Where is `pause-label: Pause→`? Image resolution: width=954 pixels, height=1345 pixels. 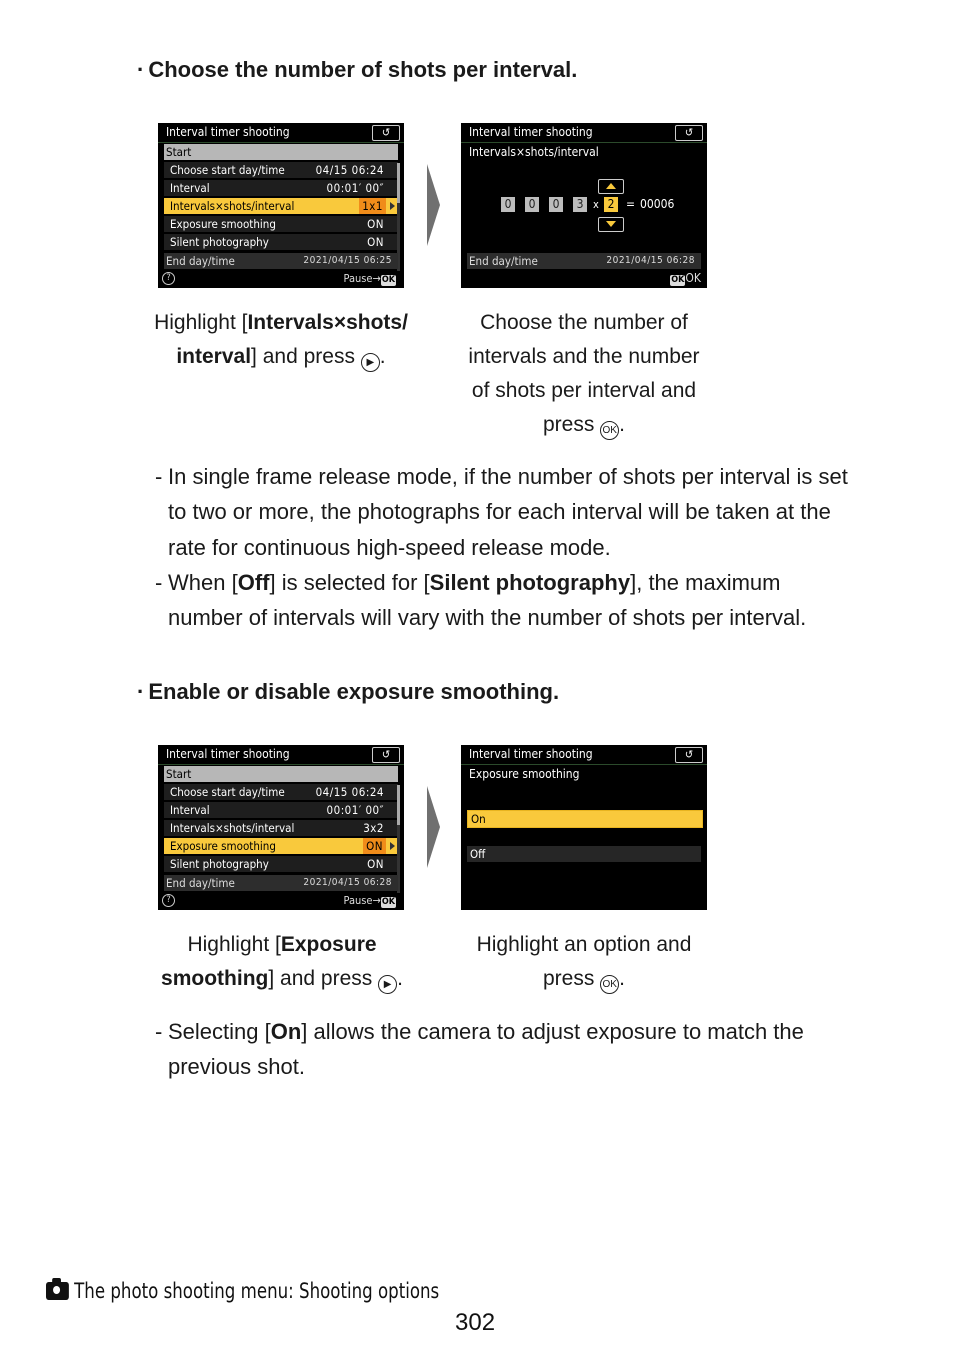
pause-label: Pause→ is located at coordinates (362, 278).